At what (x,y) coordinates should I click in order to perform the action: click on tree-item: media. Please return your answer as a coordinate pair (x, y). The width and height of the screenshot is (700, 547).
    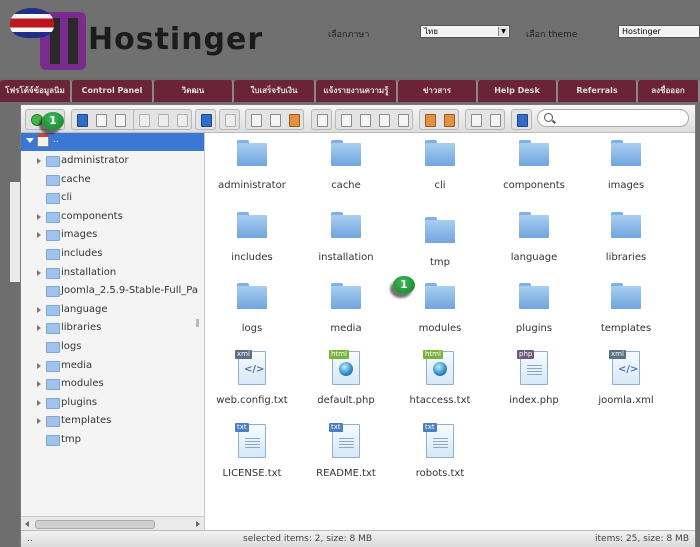
    Looking at the image, I should click on (112, 366).